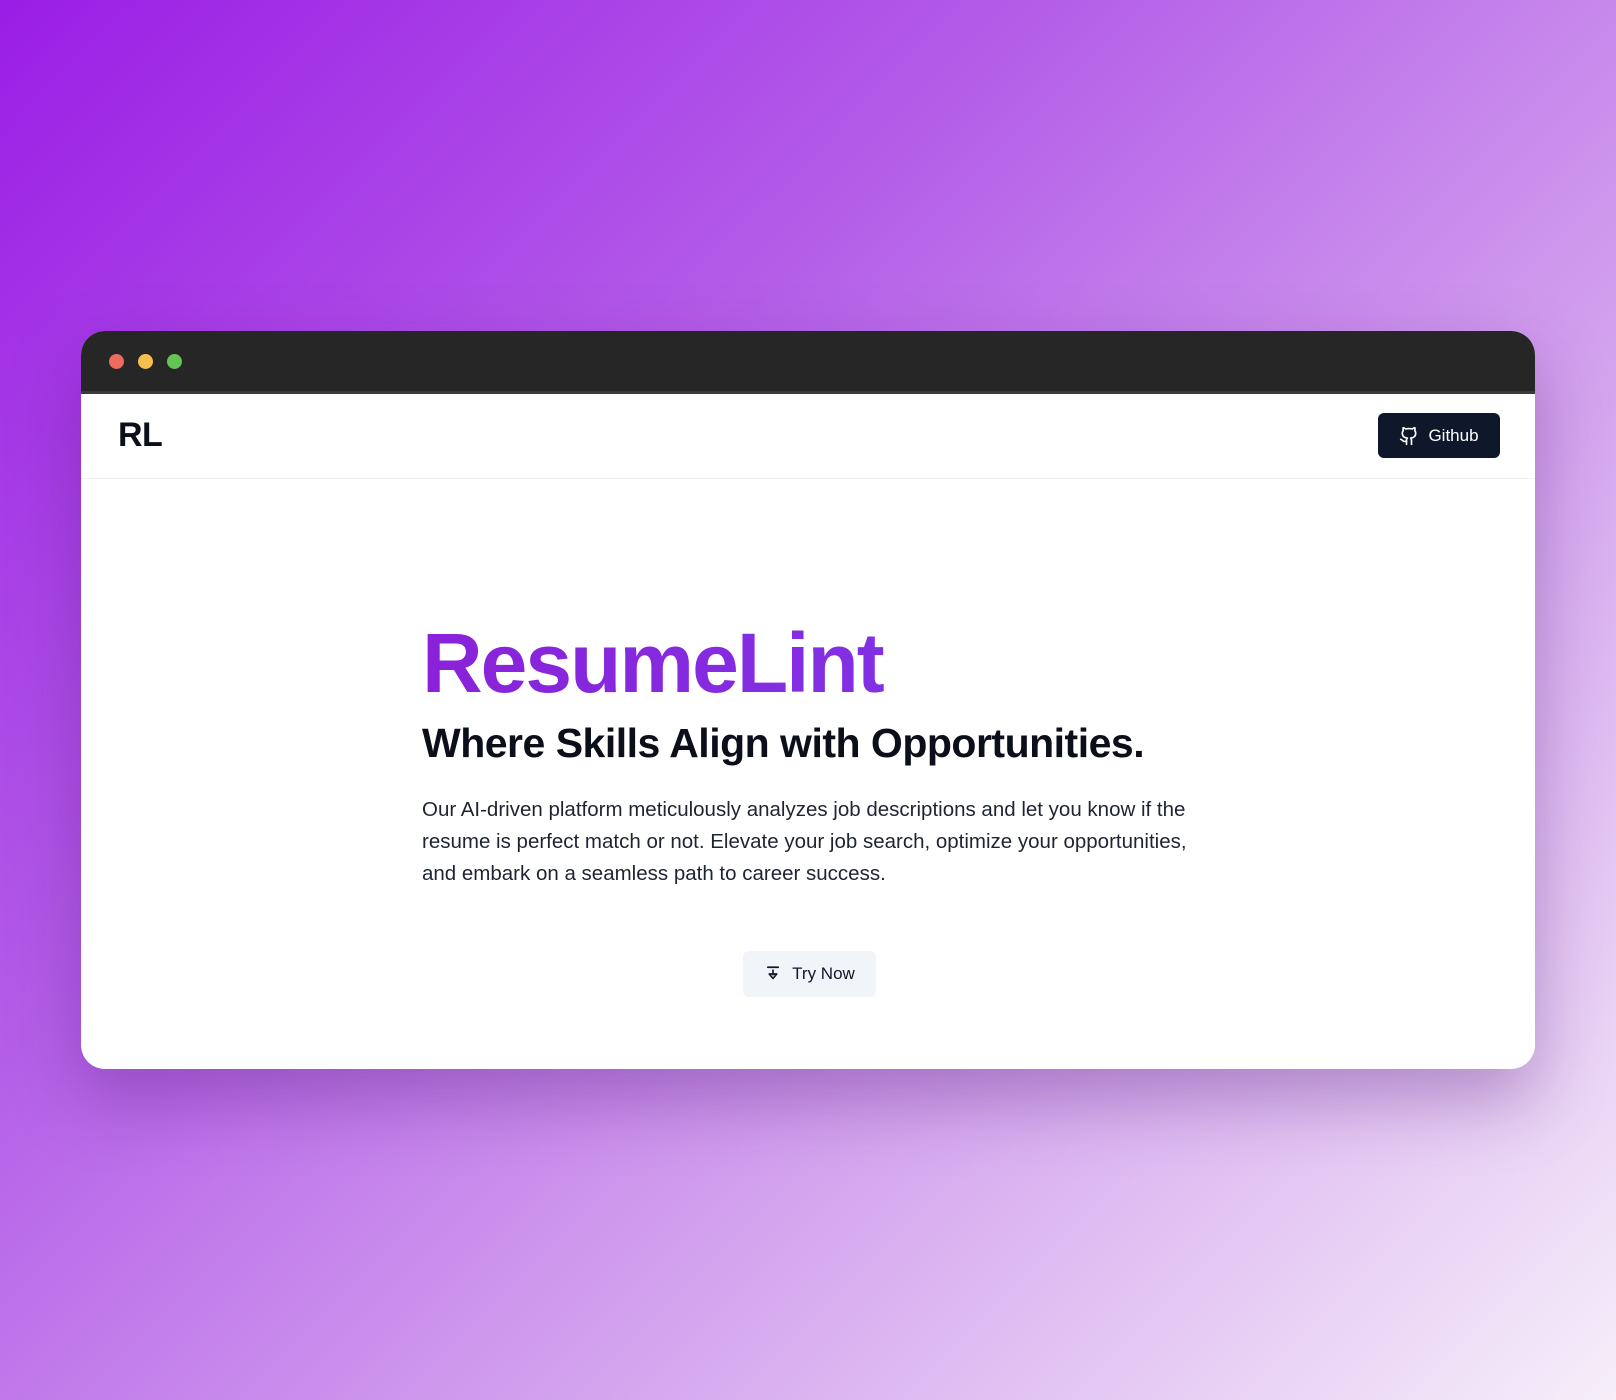 Image resolution: width=1616 pixels, height=1400 pixels. I want to click on close-window-button, so click(116, 361).